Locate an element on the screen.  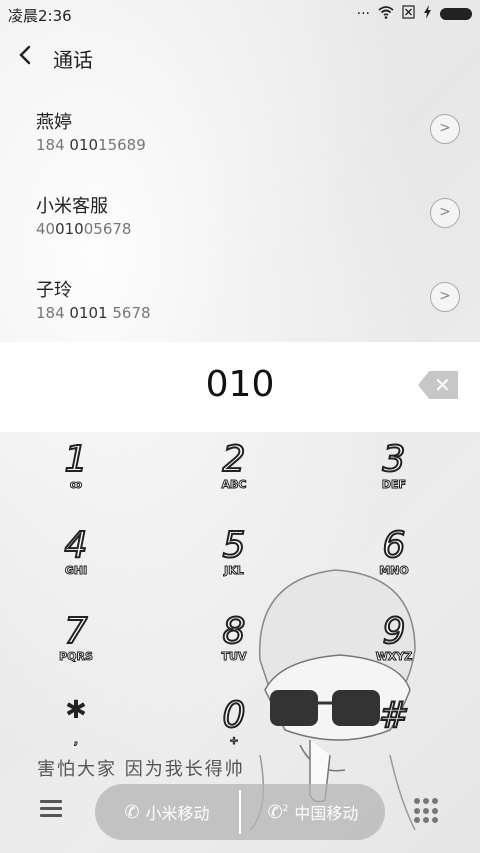
sim2-label: 中国移动 is located at coordinates (326, 813).